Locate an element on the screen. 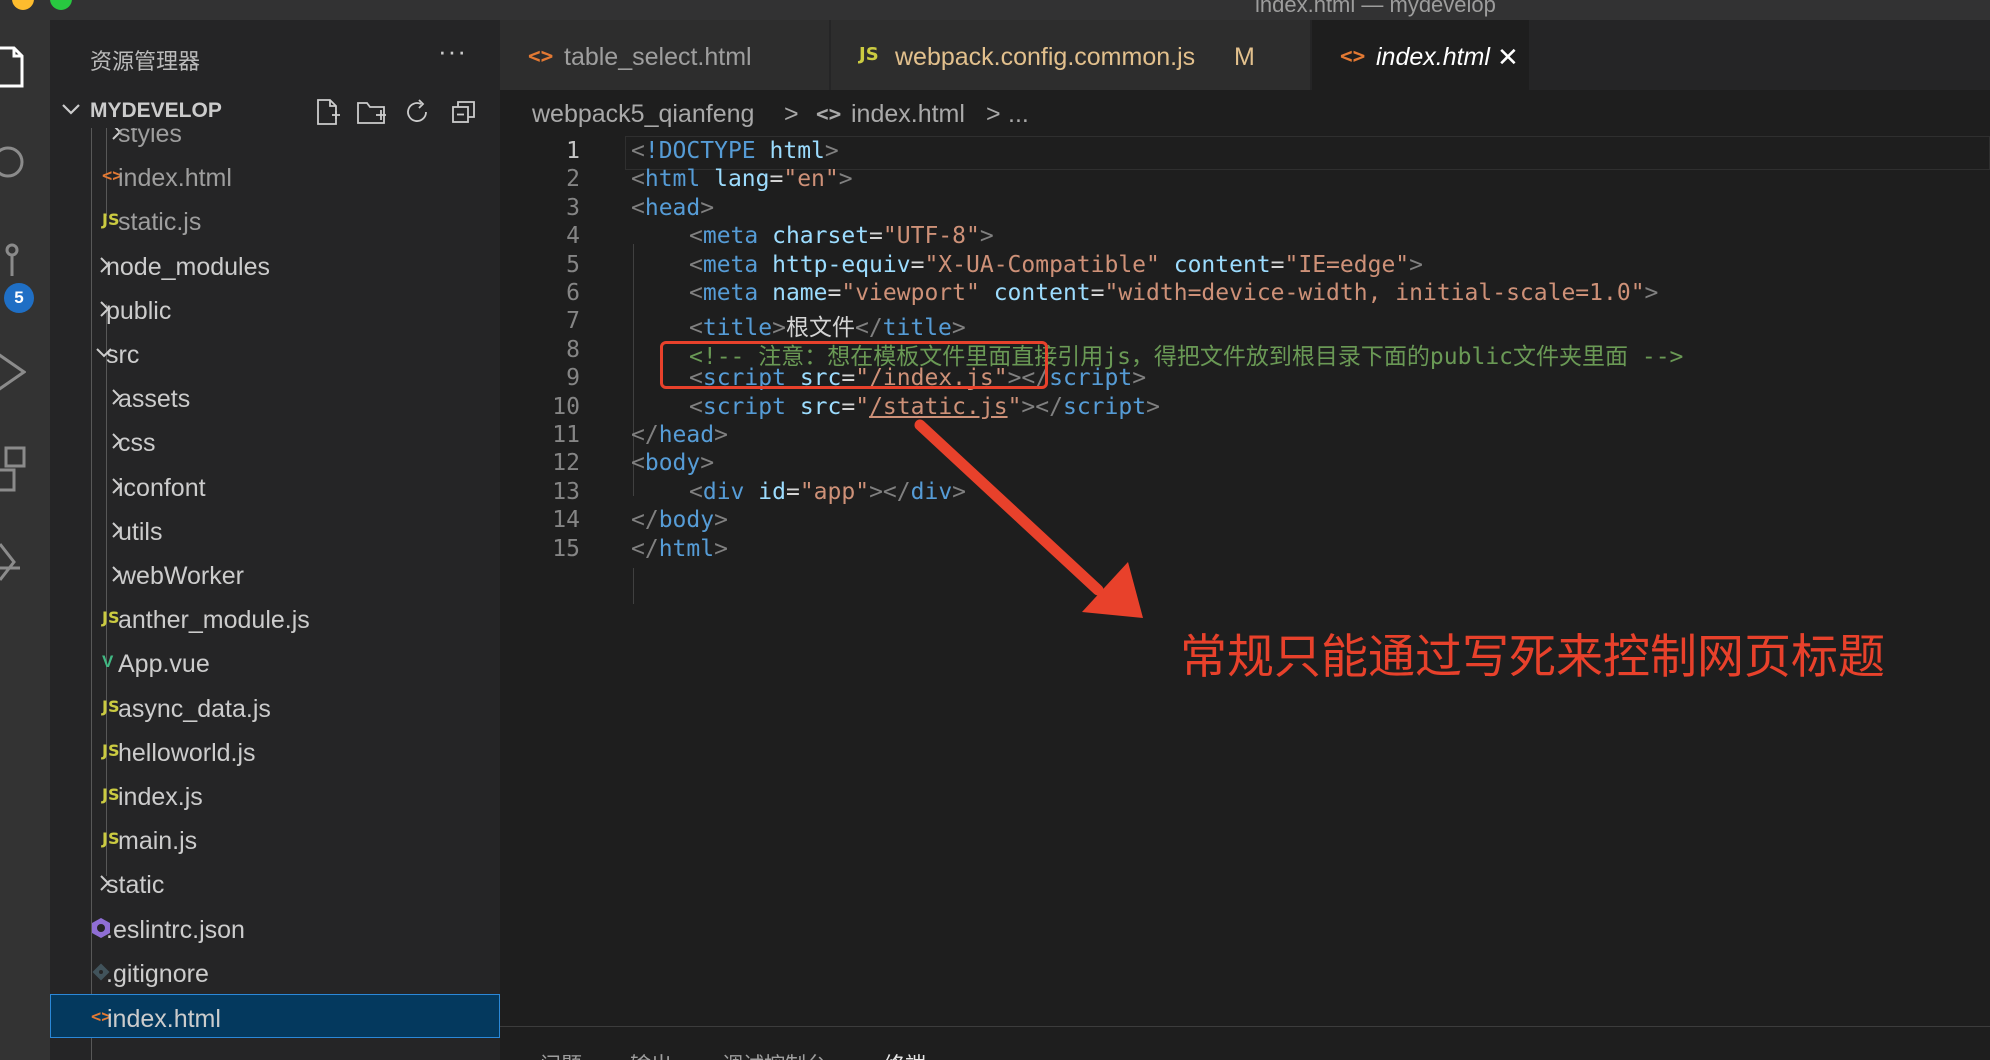  tree-file: JS static.js is located at coordinates (275, 220).